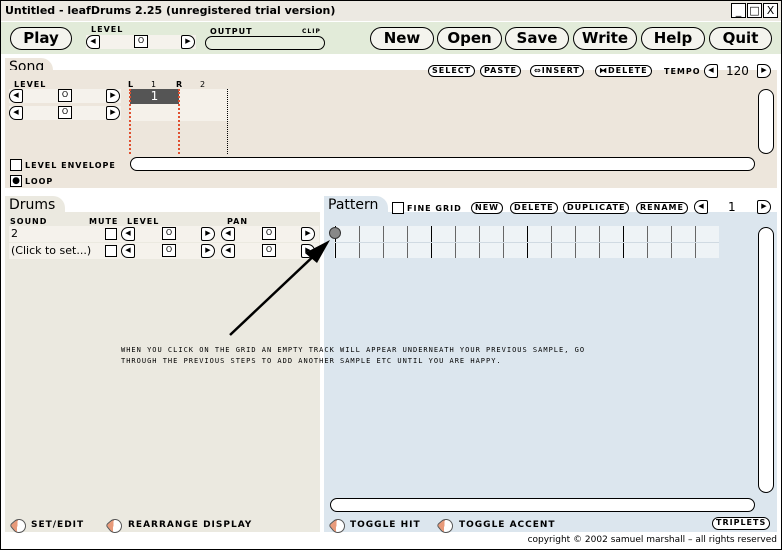 This screenshot has height=550, width=782. I want to click on help-button: Help, so click(673, 38).